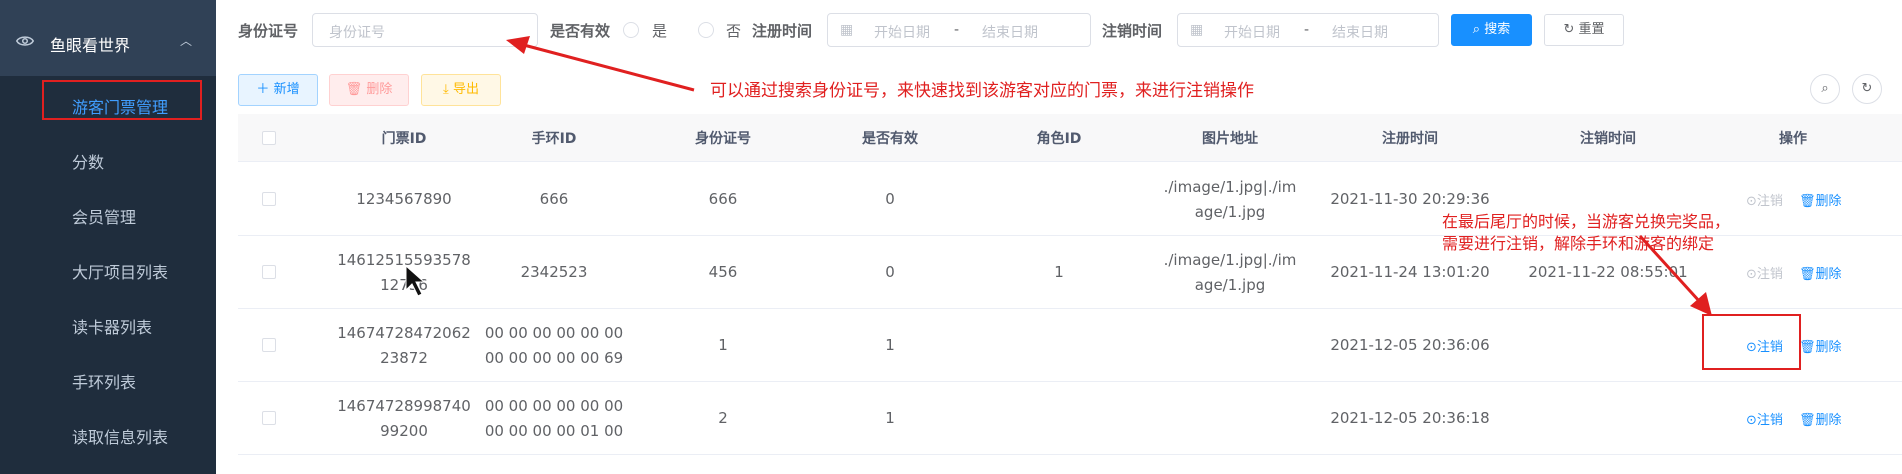 This screenshot has height=474, width=1902. I want to click on eye-icon, so click(25, 41).